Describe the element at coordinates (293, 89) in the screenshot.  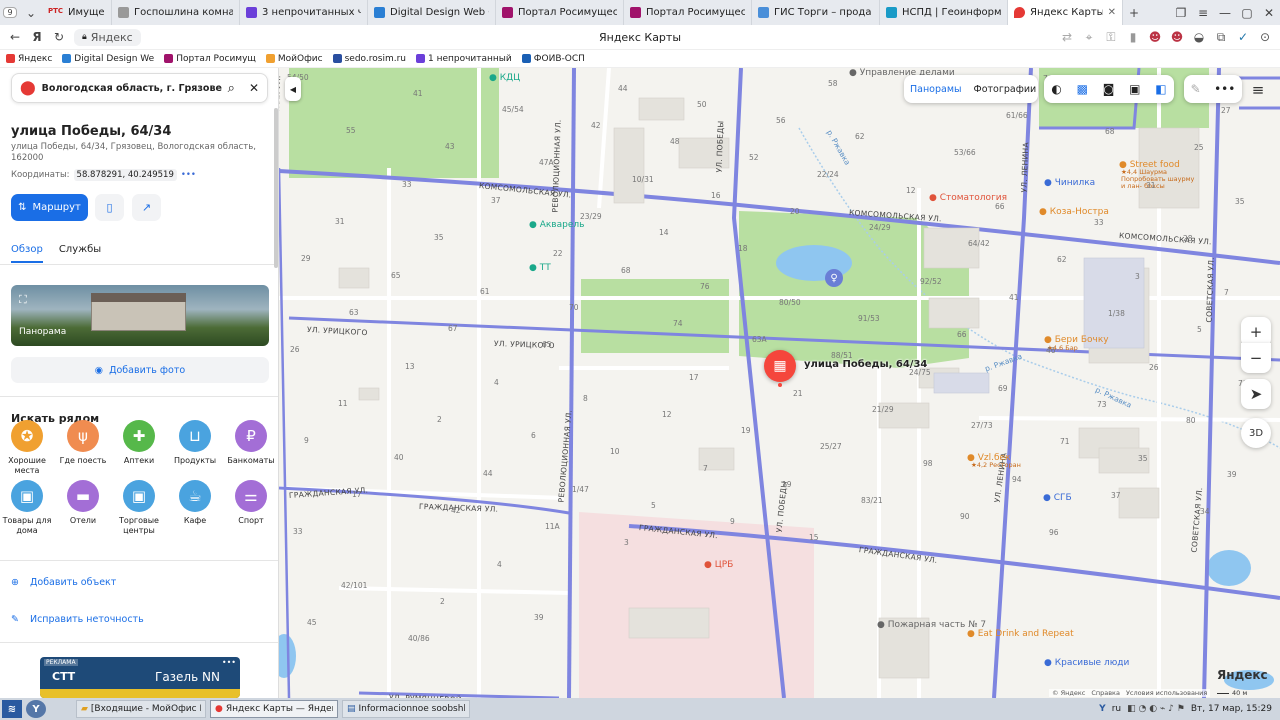
I see `collapse-panel-button: ◀` at that location.